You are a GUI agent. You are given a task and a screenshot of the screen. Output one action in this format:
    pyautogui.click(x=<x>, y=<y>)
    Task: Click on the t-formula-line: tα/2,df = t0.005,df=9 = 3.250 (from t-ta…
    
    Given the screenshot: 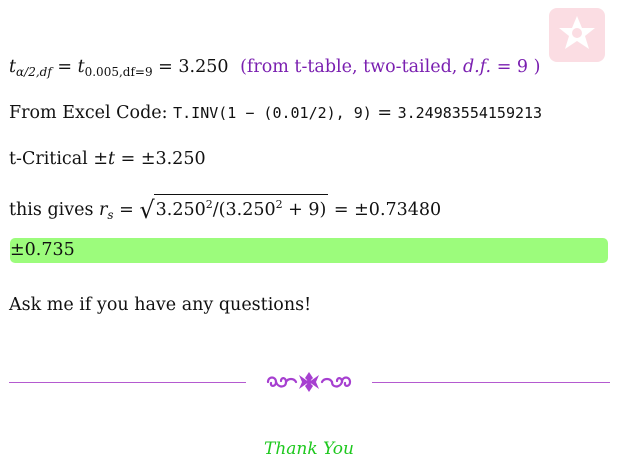 What is the action you would take?
    pyautogui.click(x=274, y=69)
    